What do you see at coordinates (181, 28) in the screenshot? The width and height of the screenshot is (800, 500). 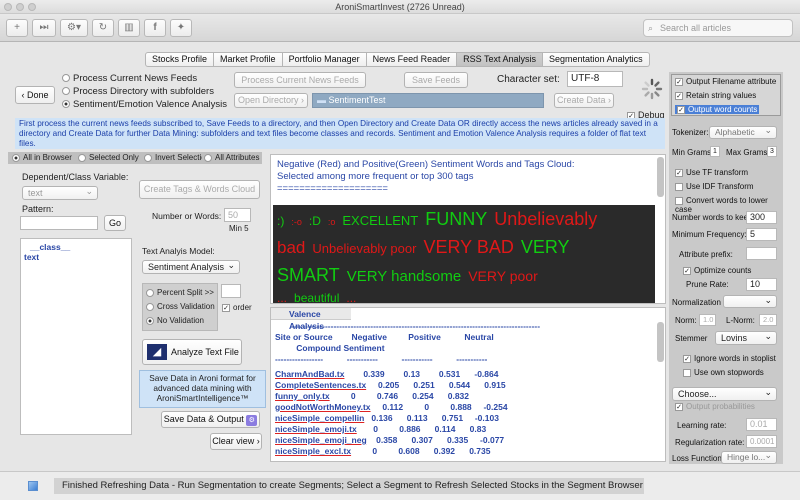 I see `twitter-button: ✦` at bounding box center [181, 28].